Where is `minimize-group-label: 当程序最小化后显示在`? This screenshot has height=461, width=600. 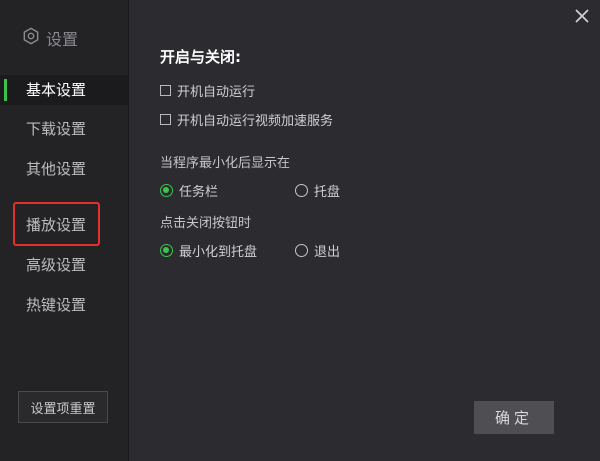 minimize-group-label: 当程序最小化后显示在 is located at coordinates (225, 163).